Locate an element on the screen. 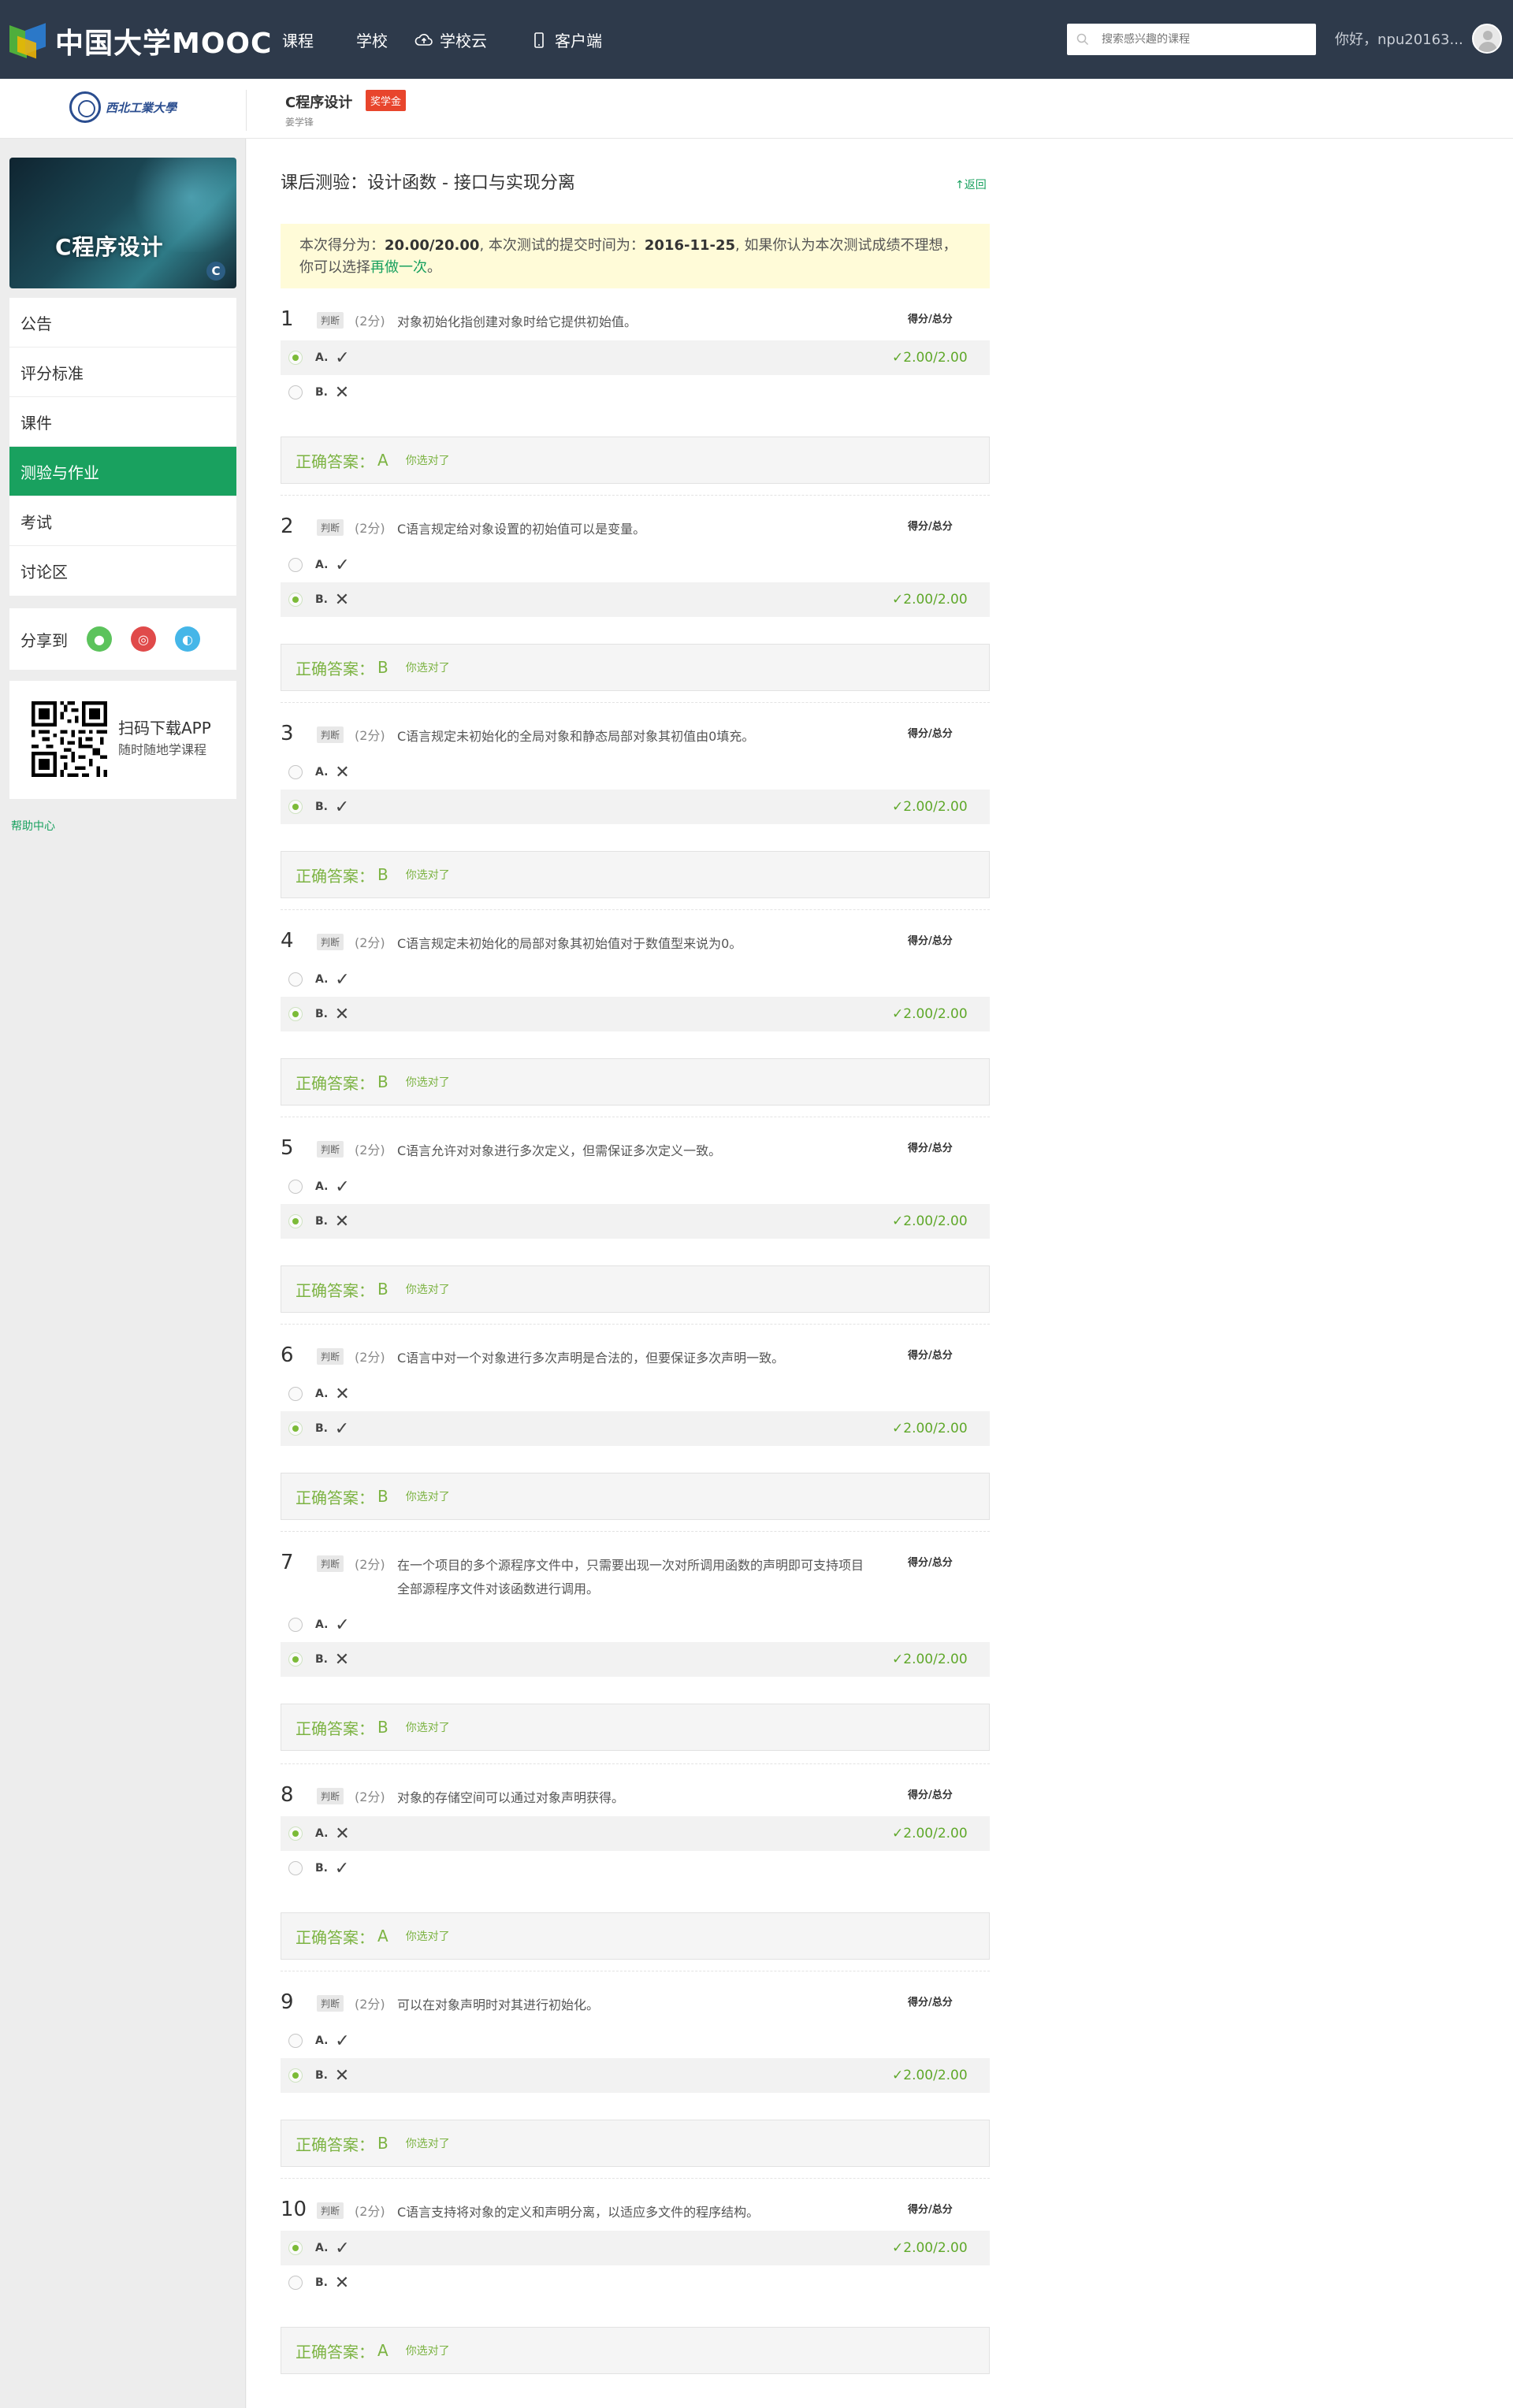  question-type-tag: 判断 is located at coordinates (330, 942).